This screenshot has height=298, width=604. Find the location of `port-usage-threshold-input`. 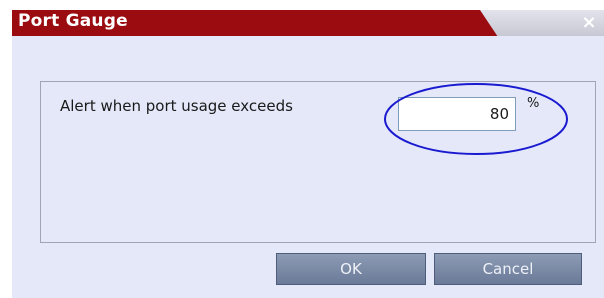

port-usage-threshold-input is located at coordinates (457, 114).